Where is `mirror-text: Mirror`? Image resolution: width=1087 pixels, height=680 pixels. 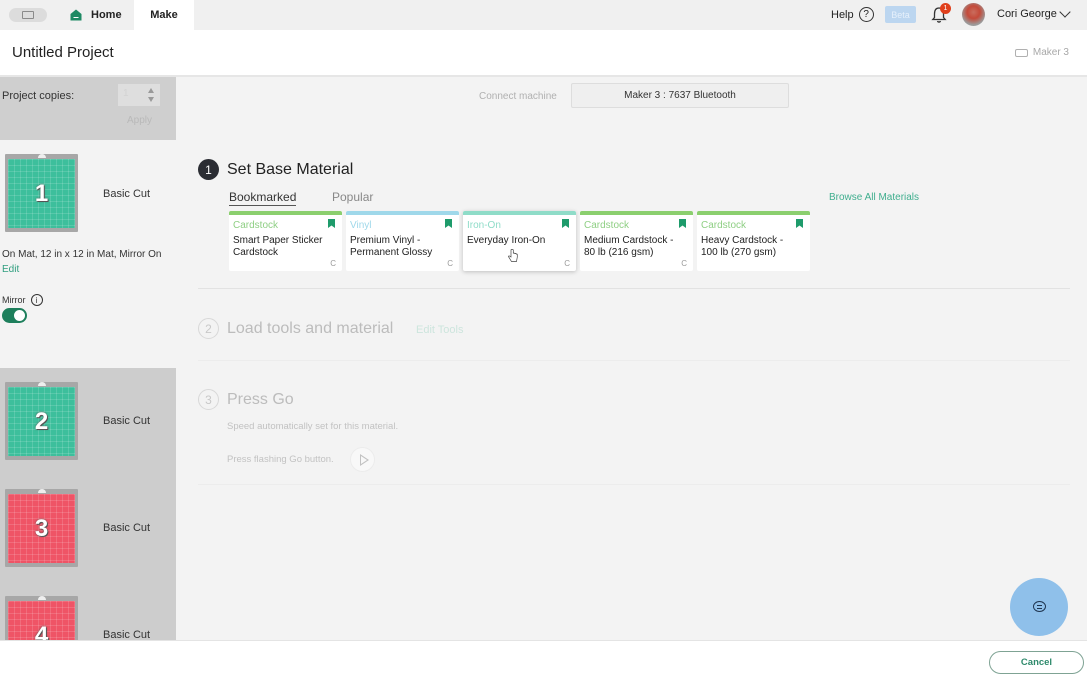 mirror-text: Mirror is located at coordinates (14, 300).